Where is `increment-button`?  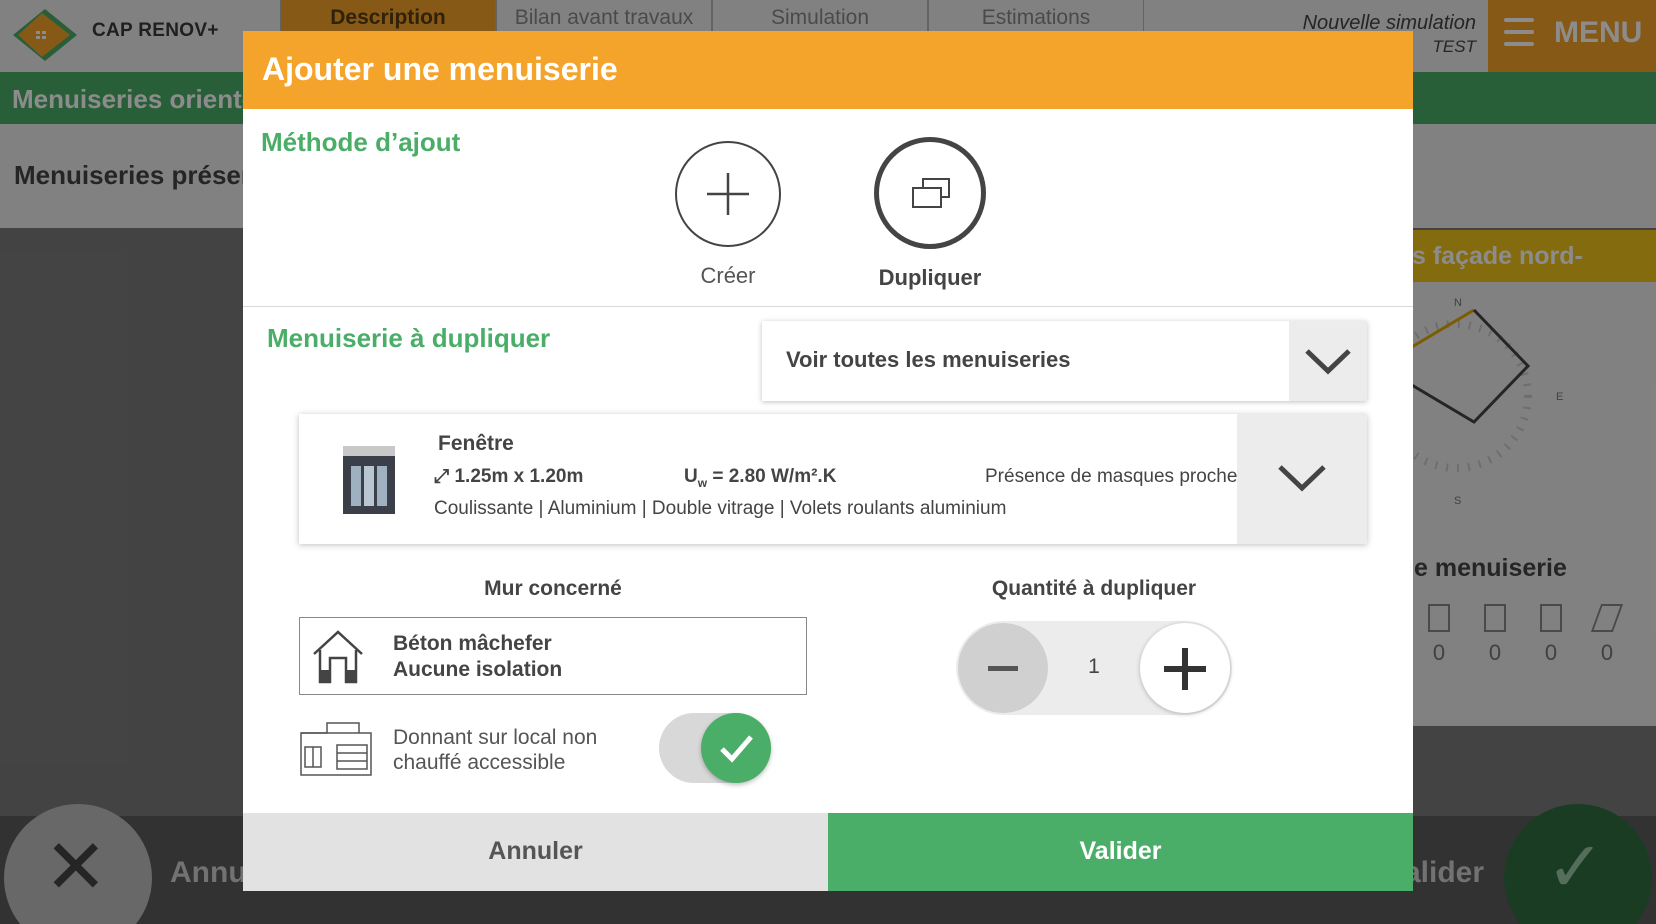
increment-button is located at coordinates (1185, 668).